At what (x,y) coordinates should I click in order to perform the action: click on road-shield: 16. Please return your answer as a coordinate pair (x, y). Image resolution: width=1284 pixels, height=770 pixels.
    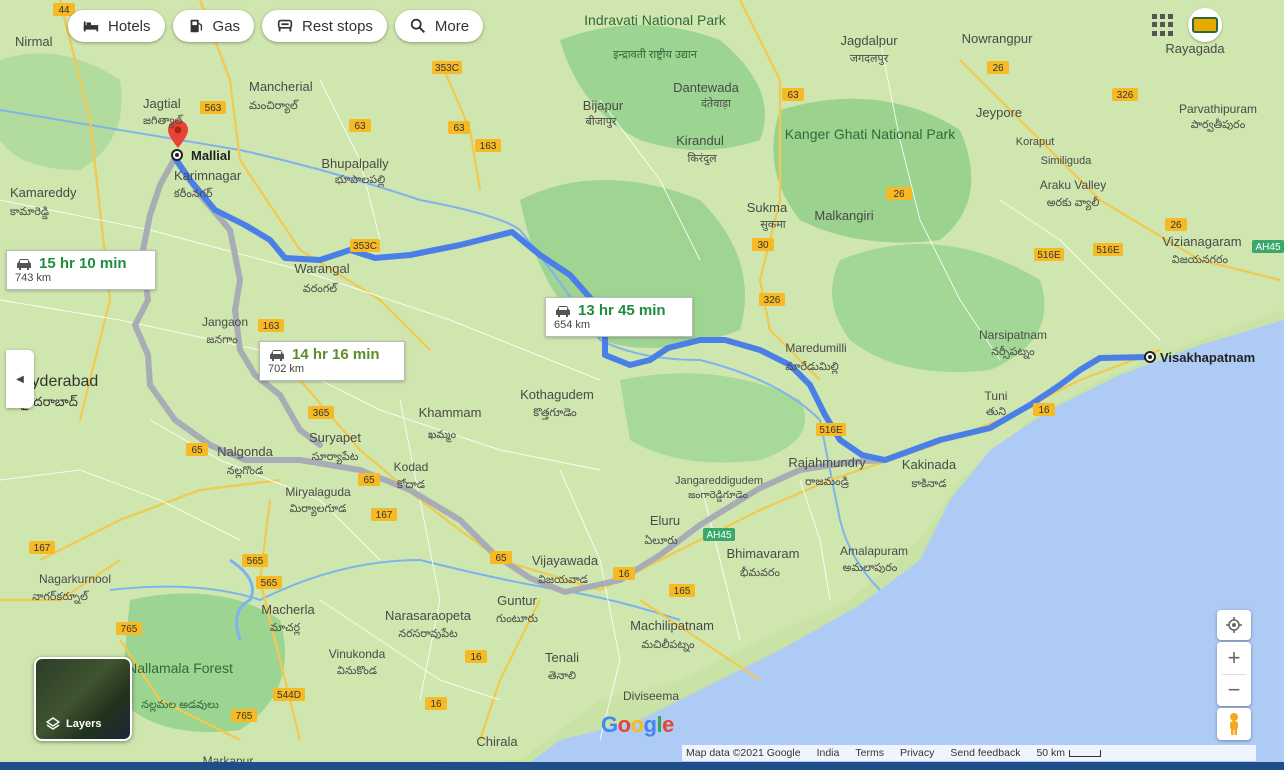
    Looking at the image, I should click on (436, 703).